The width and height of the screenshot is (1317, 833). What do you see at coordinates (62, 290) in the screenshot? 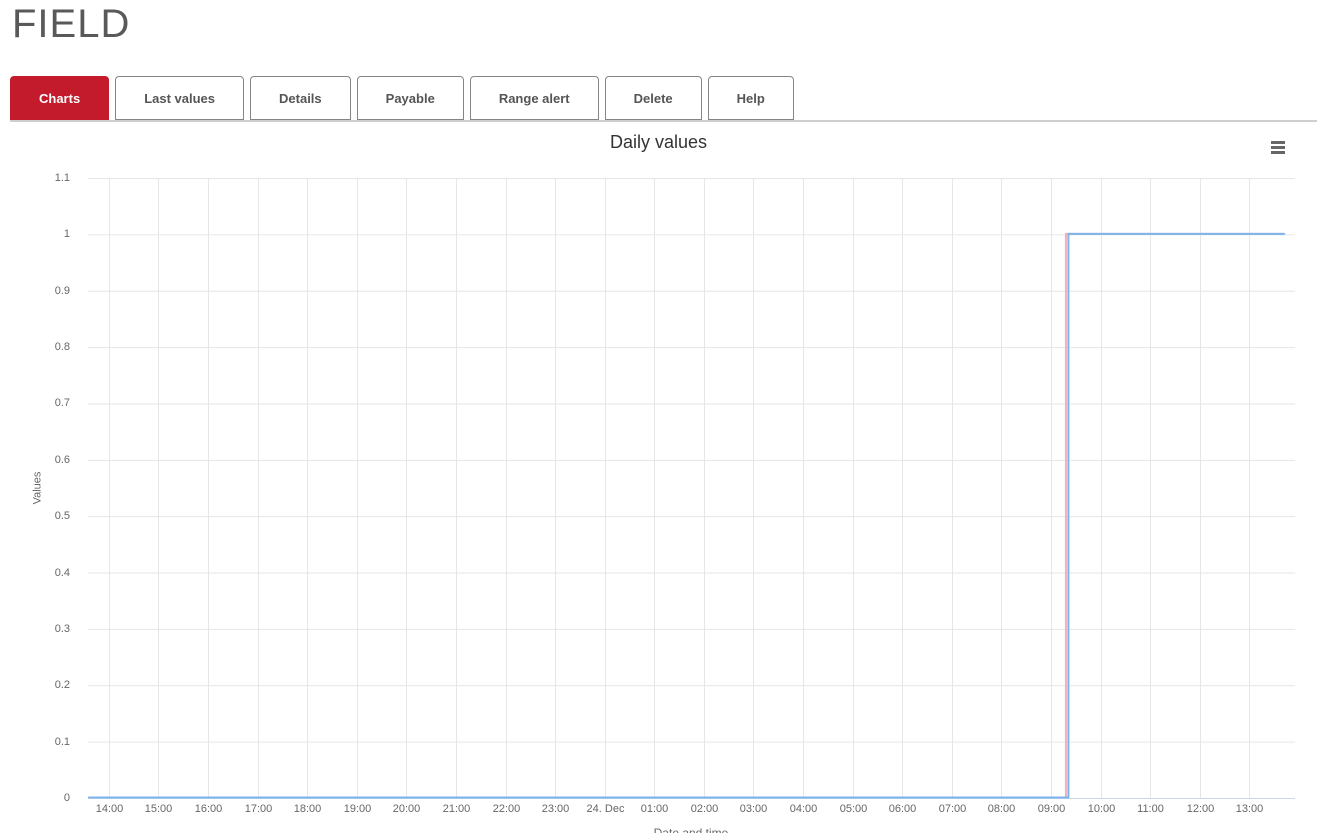
I see `y-tick-label: 0.9` at bounding box center [62, 290].